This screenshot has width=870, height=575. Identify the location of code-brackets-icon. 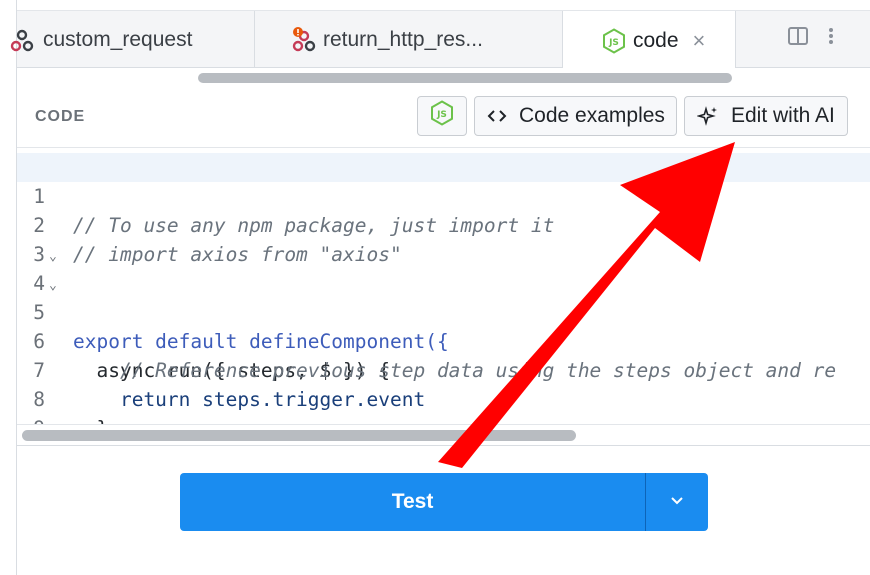
(497, 116).